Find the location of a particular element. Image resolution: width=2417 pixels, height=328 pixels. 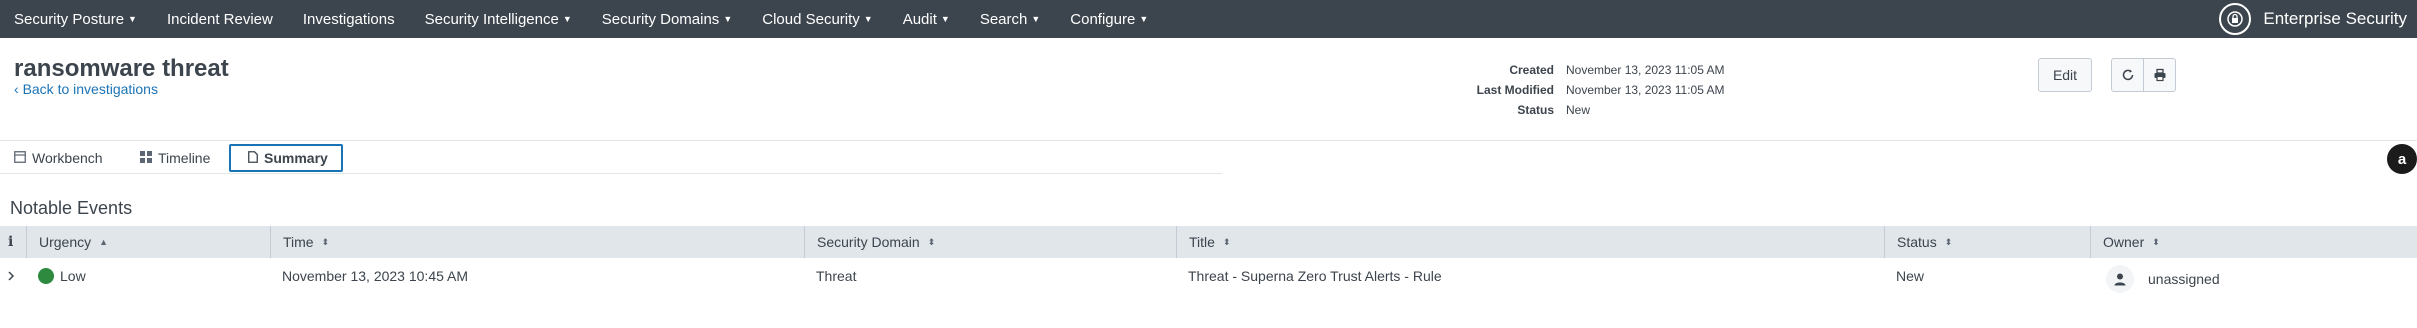

nav-configure: Configure ▼ is located at coordinates (1109, 19).